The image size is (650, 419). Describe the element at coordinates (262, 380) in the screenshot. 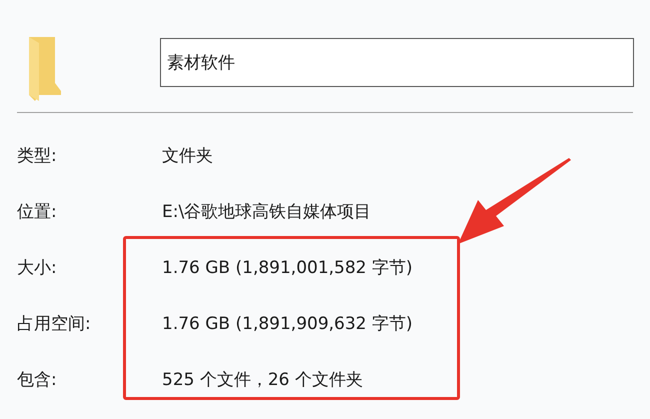

I see `property-value: 525 个文件，26 个文件夹` at that location.